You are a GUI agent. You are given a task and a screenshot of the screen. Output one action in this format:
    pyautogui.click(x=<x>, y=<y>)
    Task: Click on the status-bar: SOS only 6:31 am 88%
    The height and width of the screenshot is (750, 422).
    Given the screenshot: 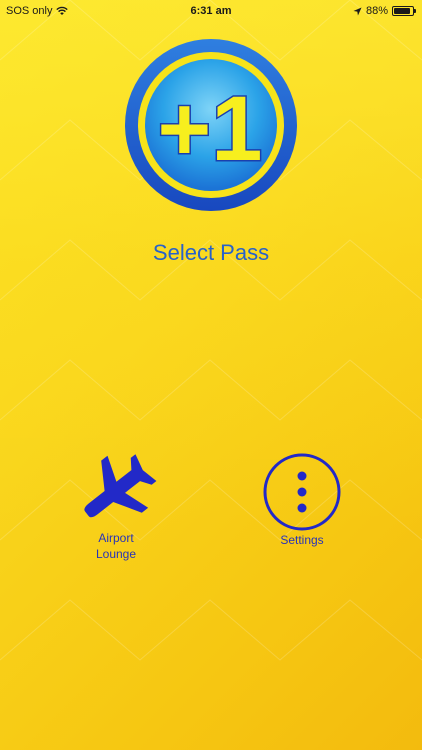 What is the action you would take?
    pyautogui.click(x=211, y=12)
    